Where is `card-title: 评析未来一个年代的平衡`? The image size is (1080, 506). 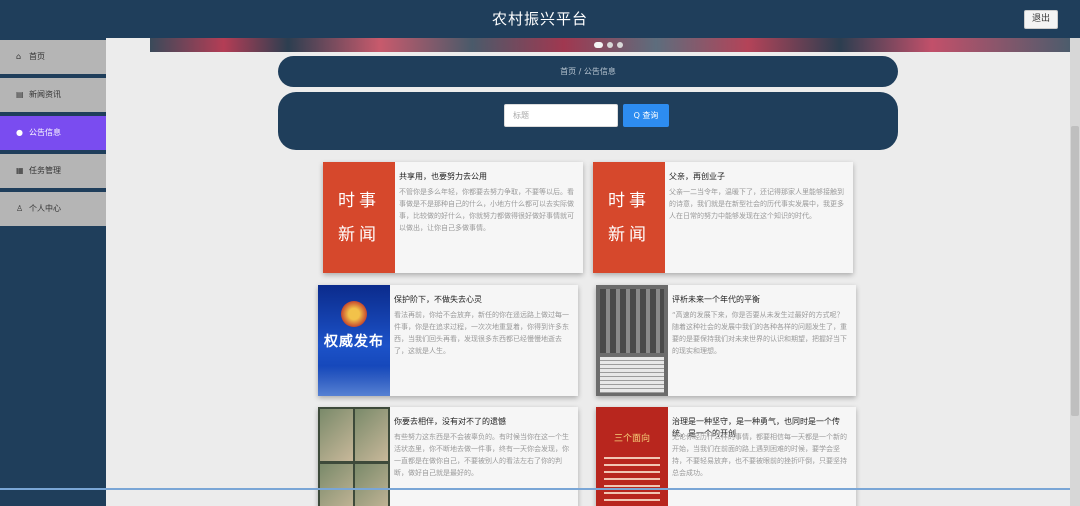
card-title: 评析未来一个年代的平衡 is located at coordinates (761, 300).